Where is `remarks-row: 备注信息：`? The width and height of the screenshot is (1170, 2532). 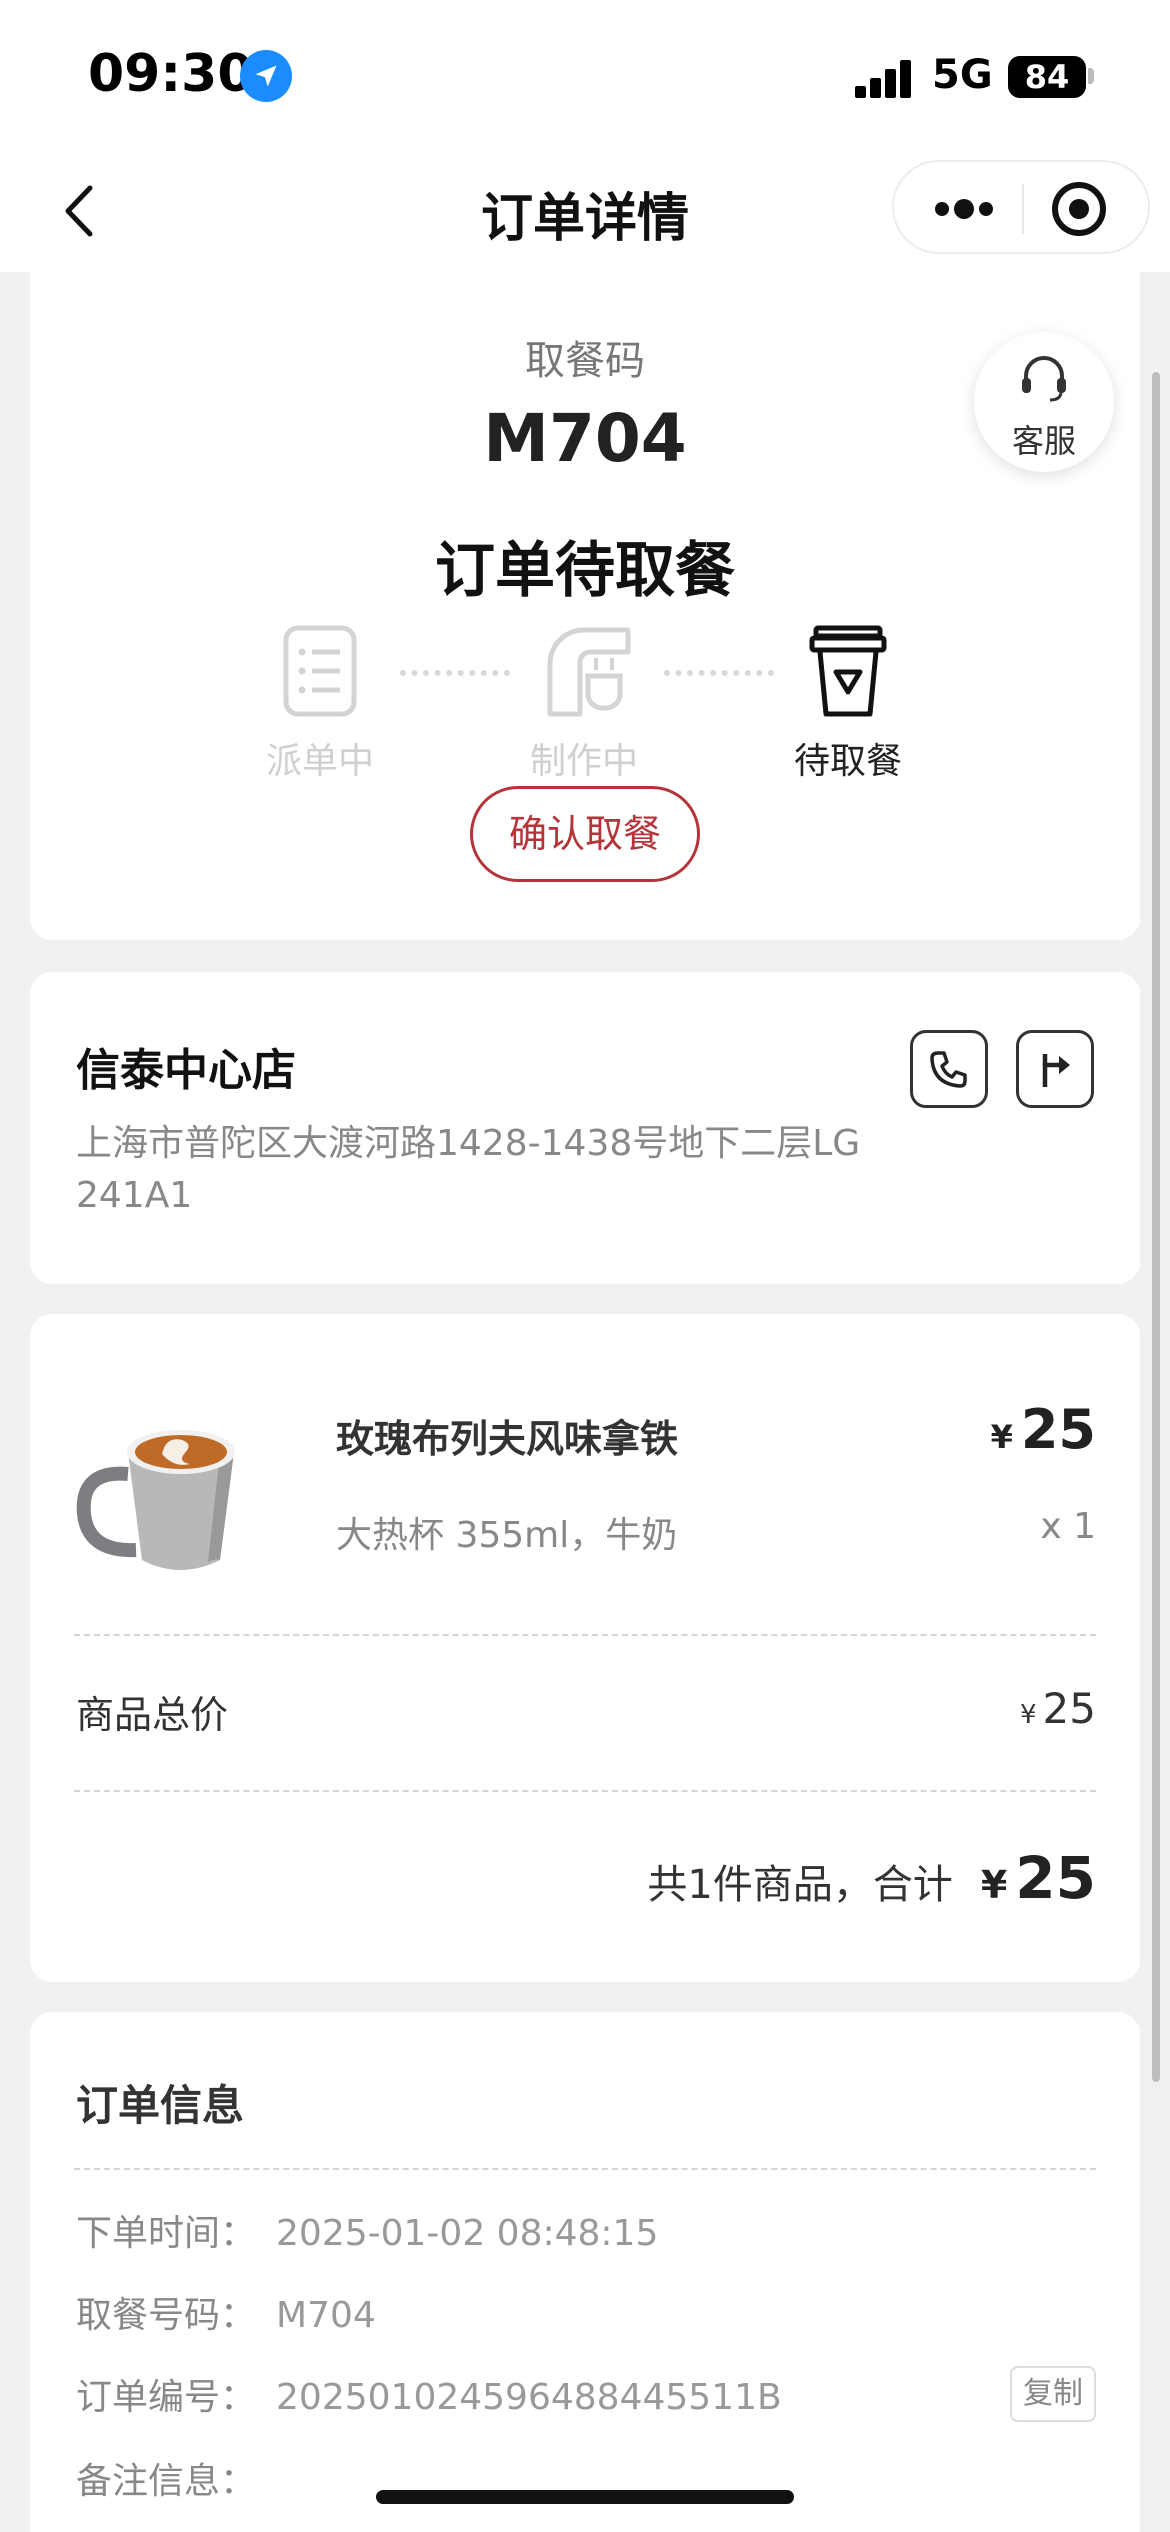
remarks-row: 备注信息： is located at coordinates (176, 2478).